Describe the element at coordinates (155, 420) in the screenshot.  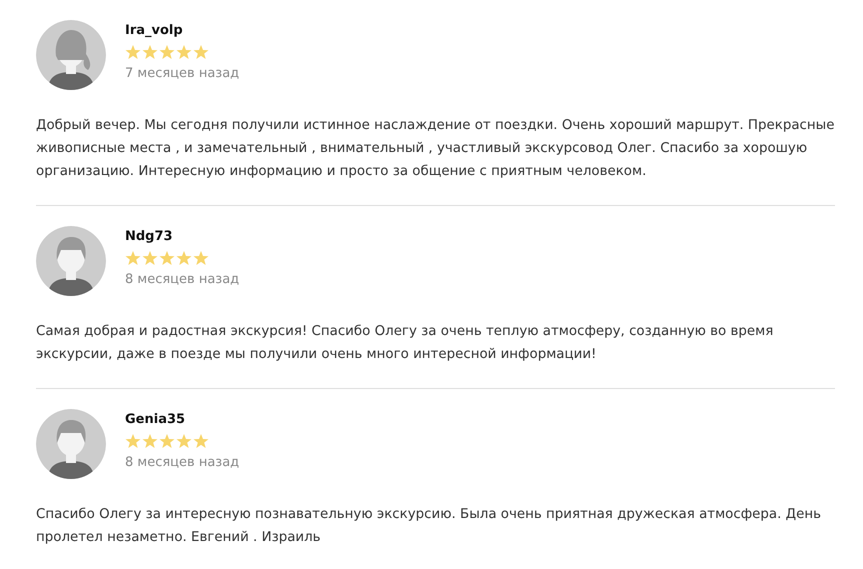
I see `author-name: Genia35` at that location.